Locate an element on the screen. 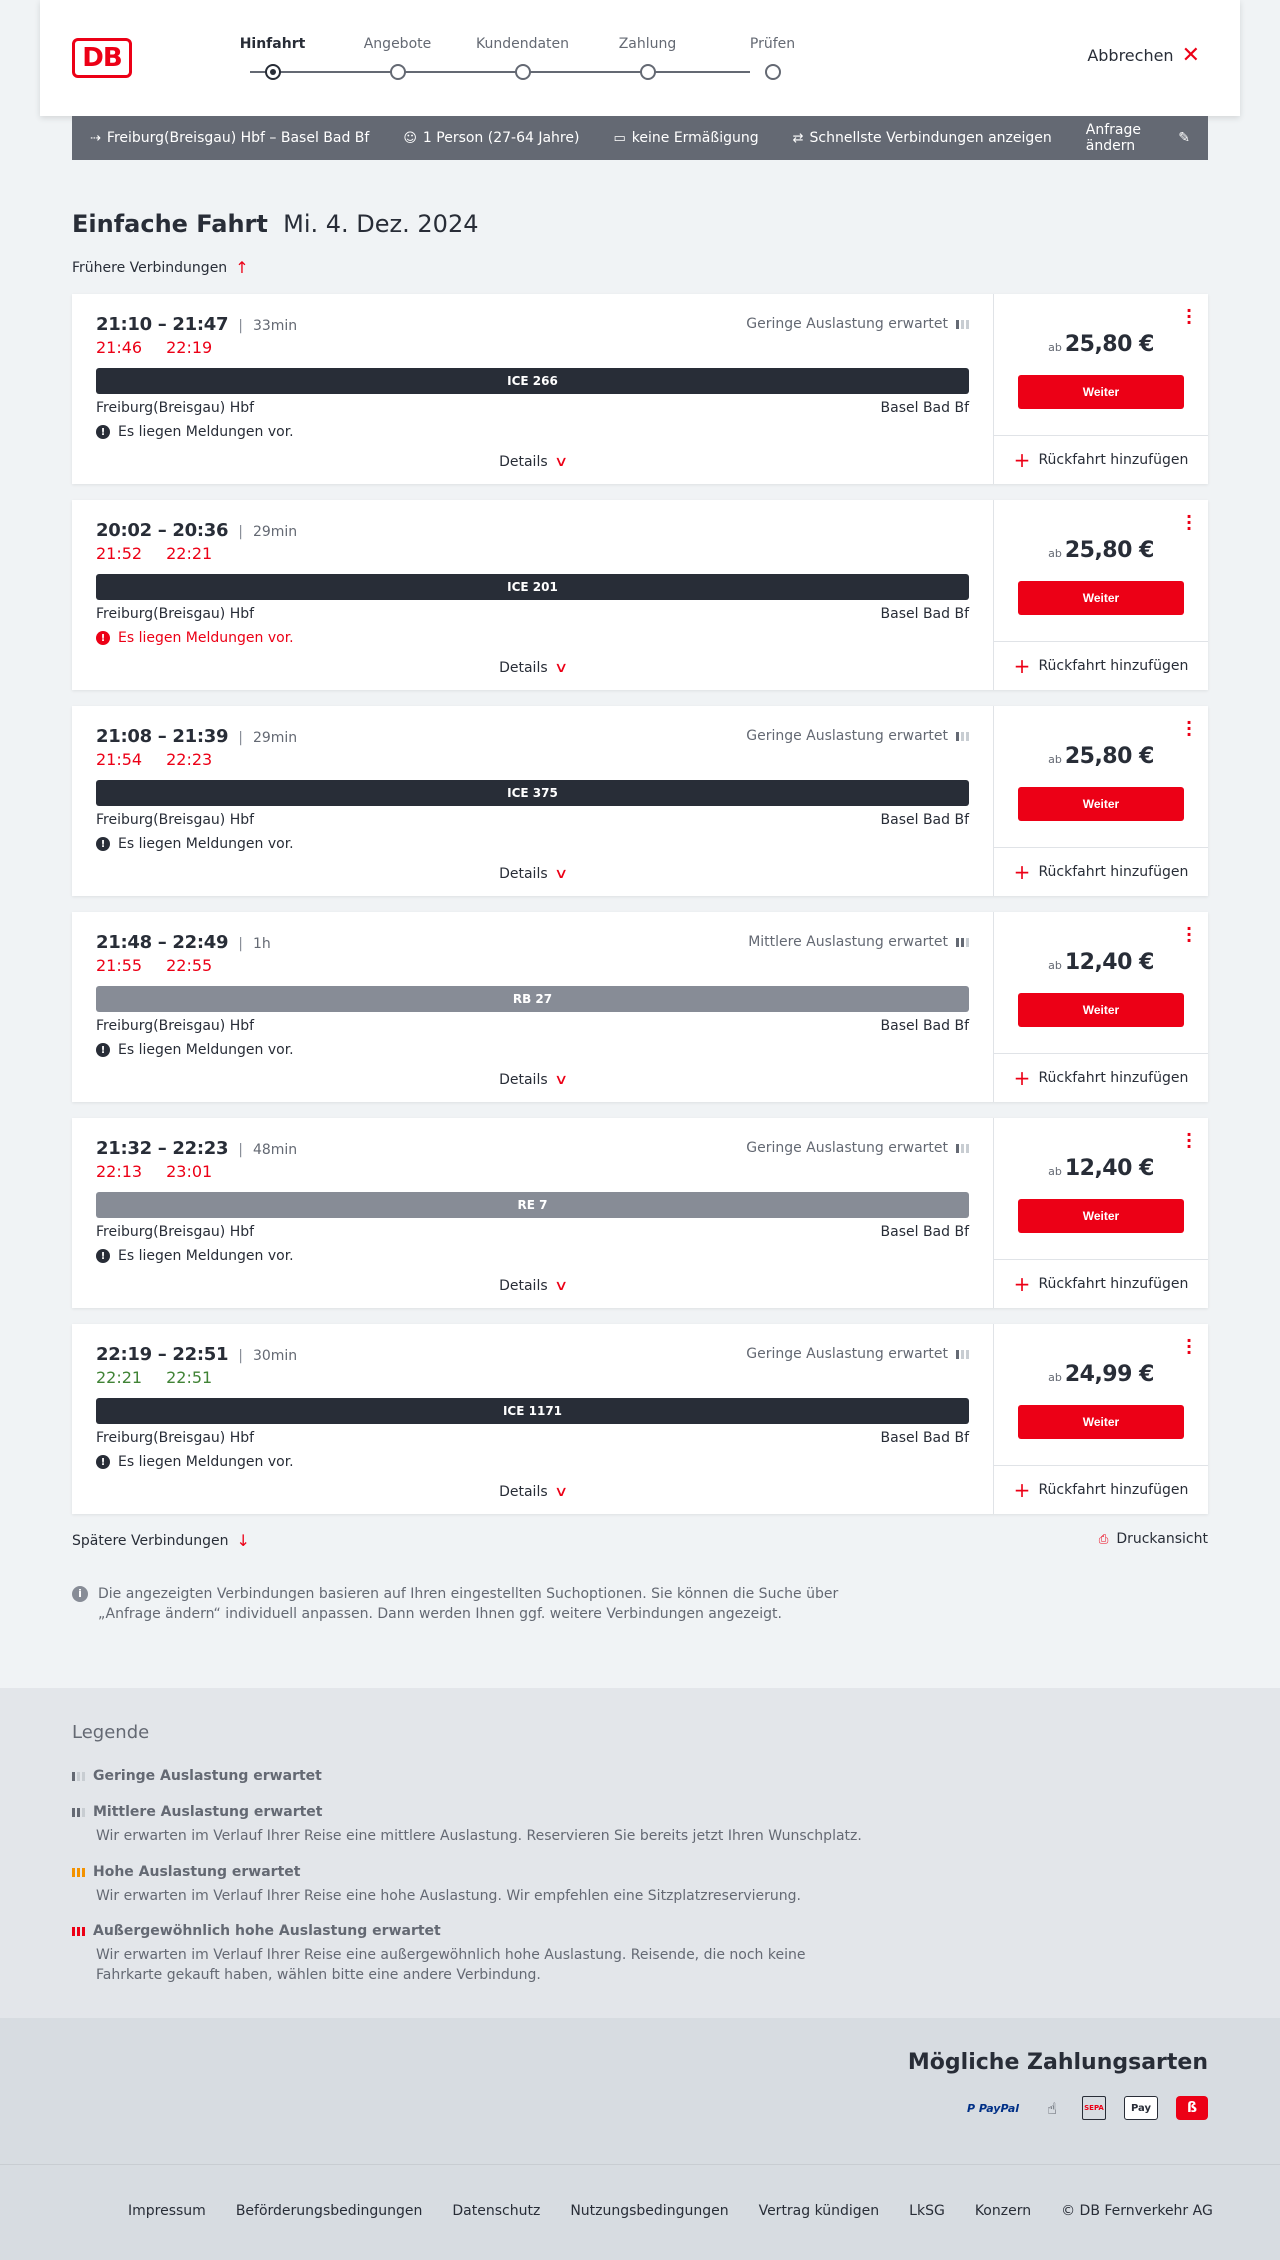 The width and height of the screenshot is (1280, 2260). footer-link: Datenschutz is located at coordinates (496, 2211).